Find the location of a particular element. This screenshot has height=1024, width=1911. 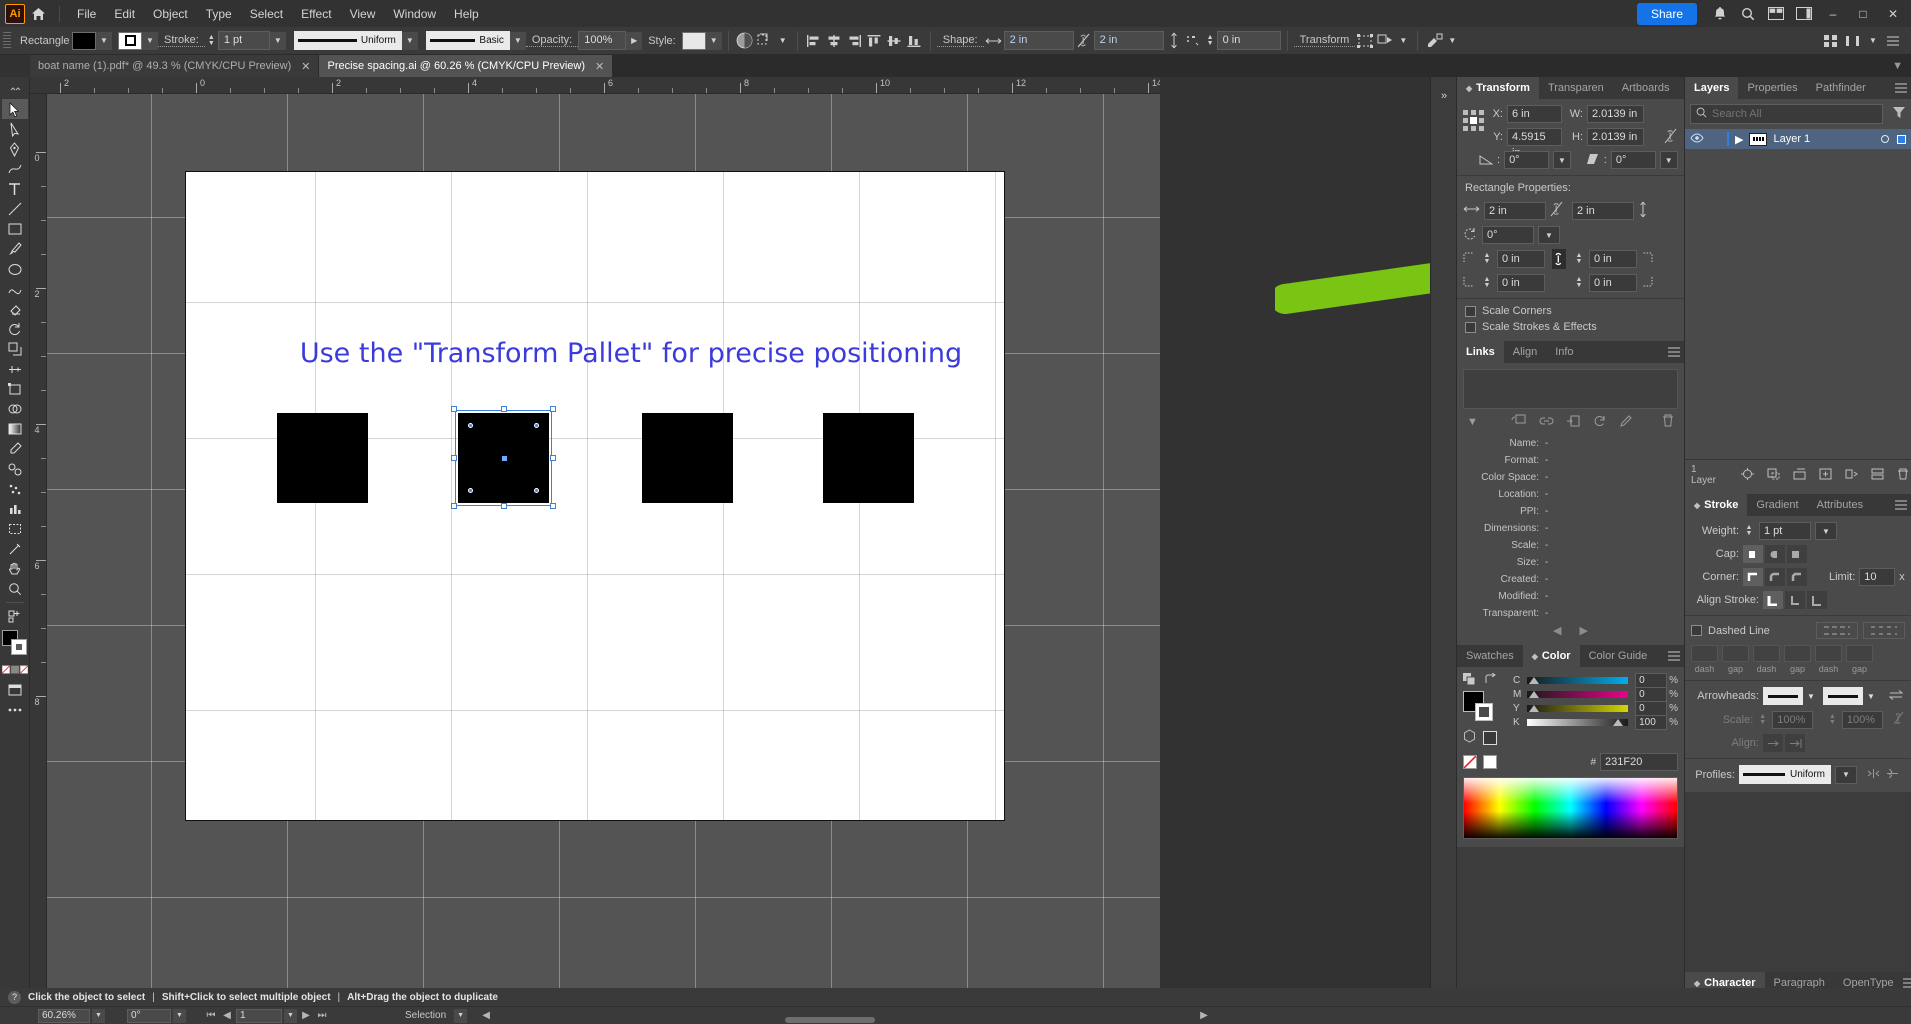

anchor-point-top-left is located at coordinates (470, 425).